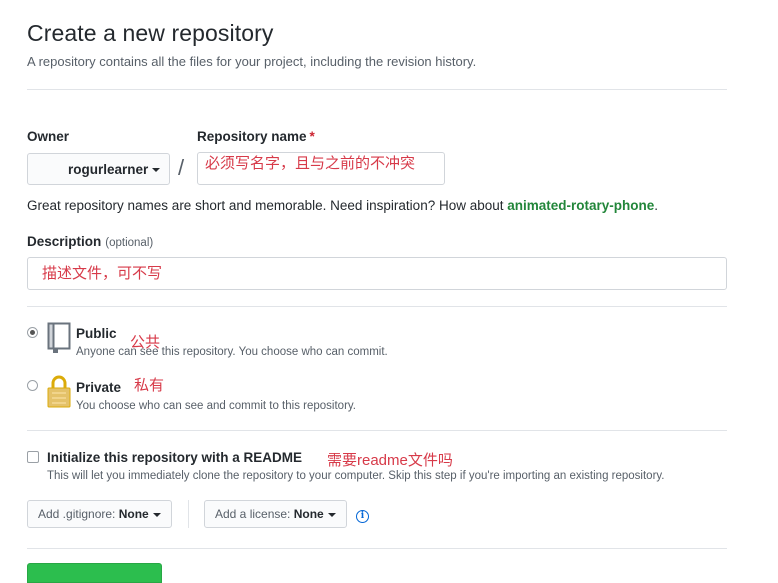 This screenshot has width=778, height=583. What do you see at coordinates (149, 385) in the screenshot?
I see `private-annotation: 私有` at bounding box center [149, 385].